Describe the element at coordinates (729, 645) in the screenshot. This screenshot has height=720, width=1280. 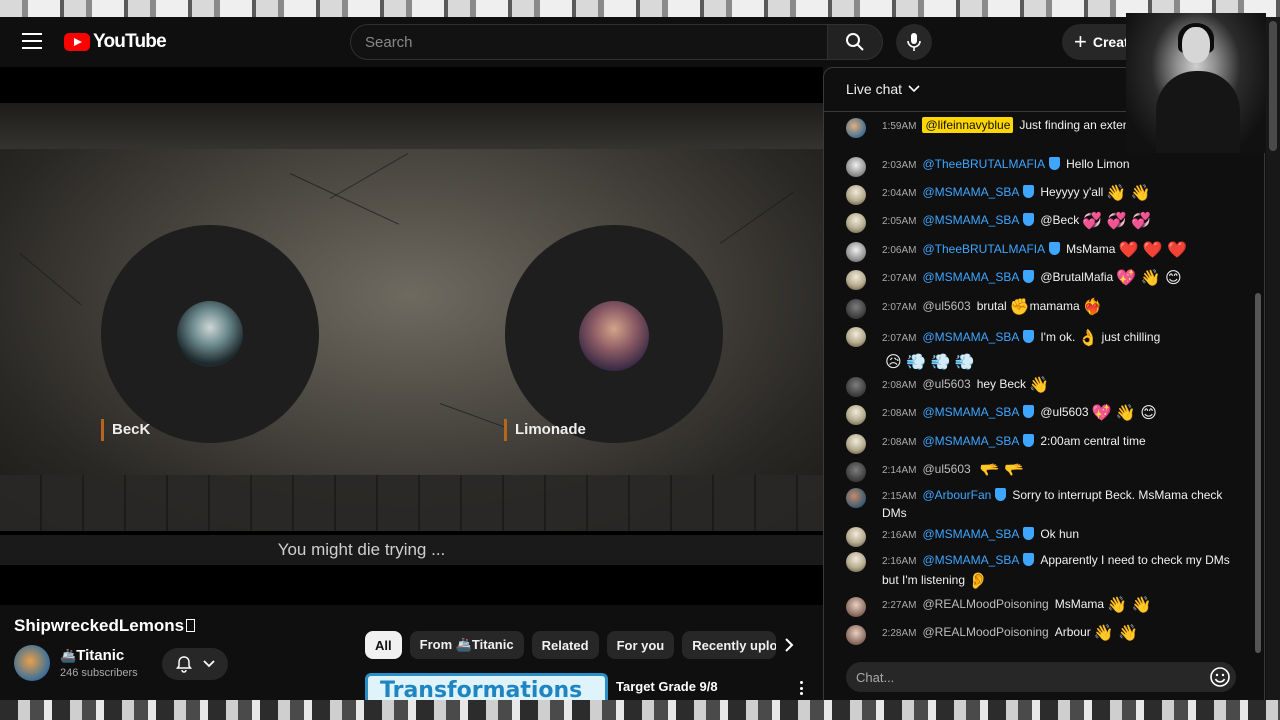
I see `chip-recently-uploaded: Recently uploaded` at that location.